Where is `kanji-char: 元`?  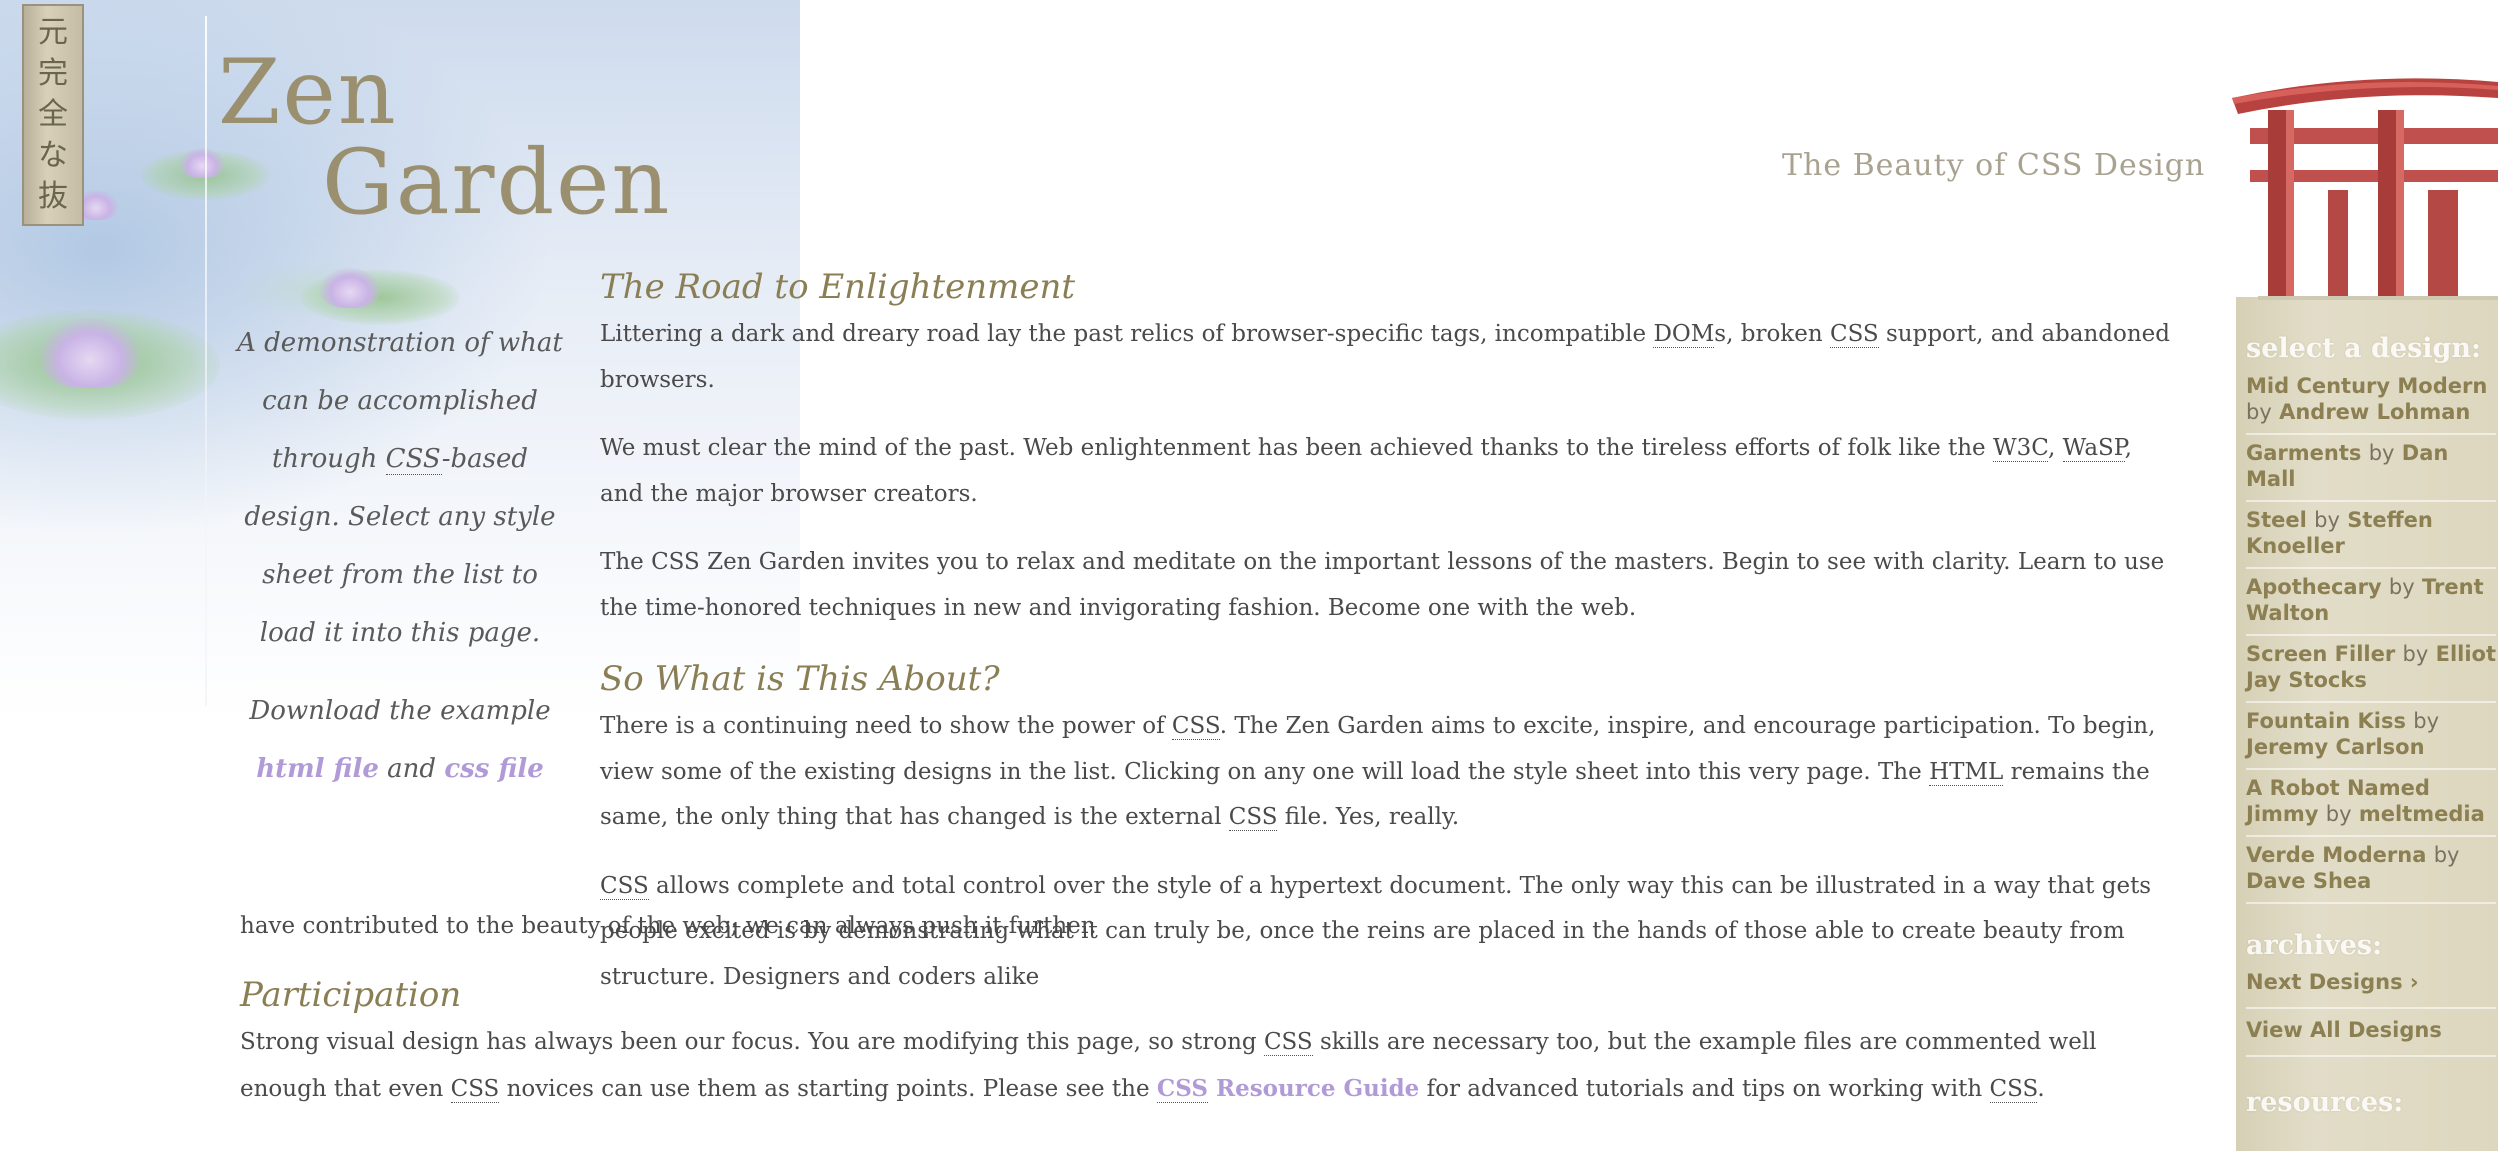
kanji-char: 元 is located at coordinates (53, 32).